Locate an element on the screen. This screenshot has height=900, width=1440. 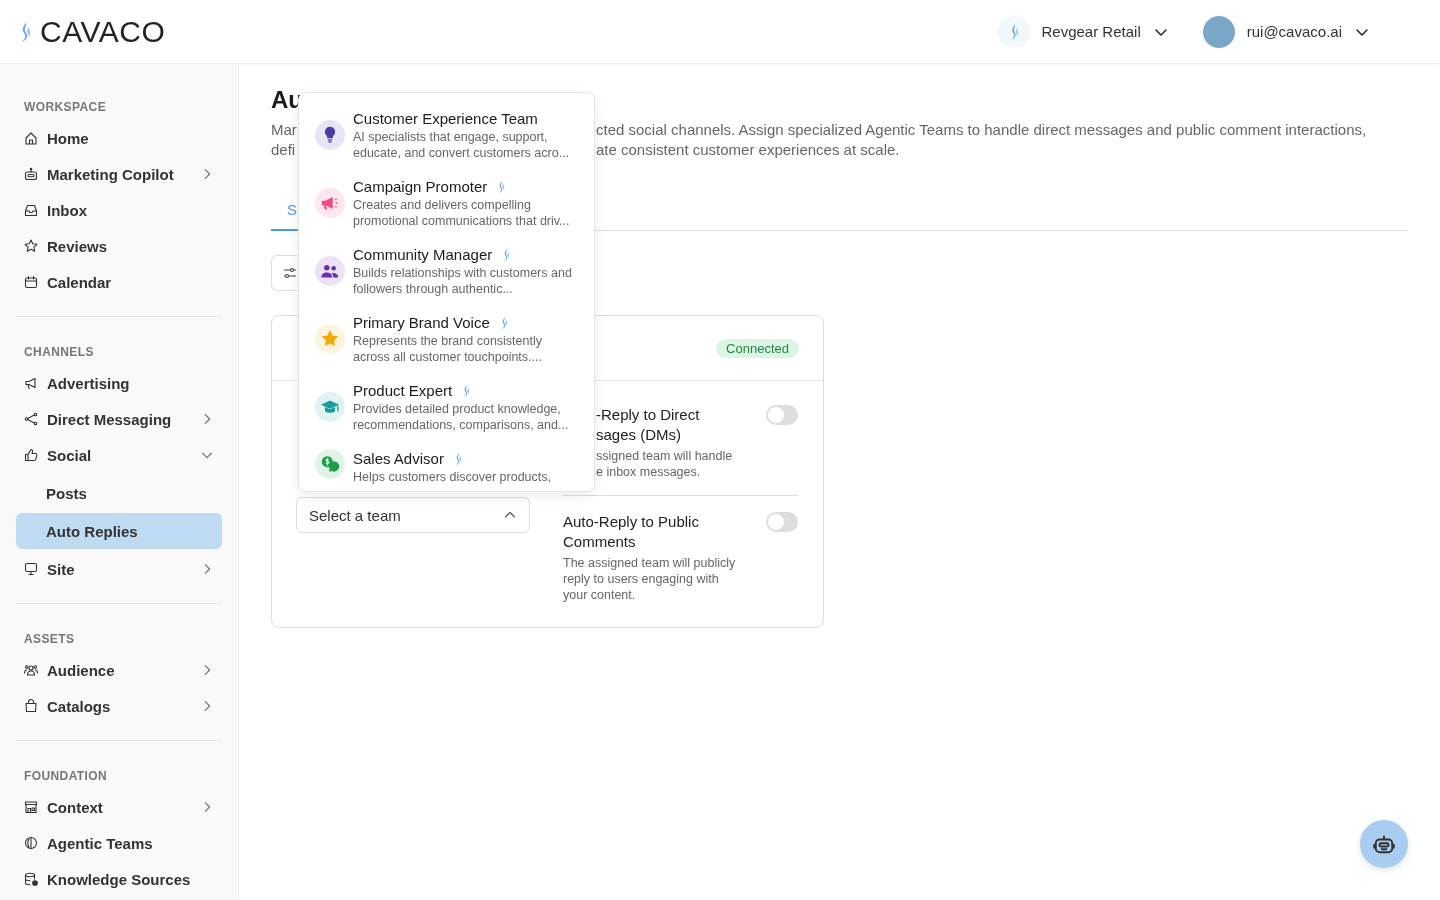
bag-icon is located at coordinates (31, 706).